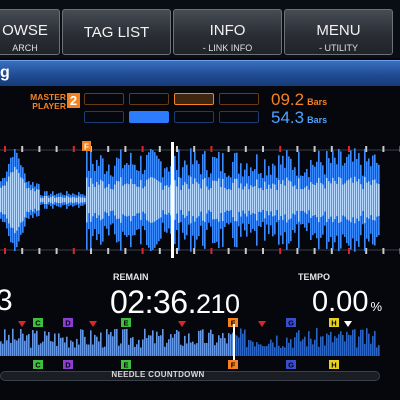 The height and width of the screenshot is (400, 400). Describe the element at coordinates (340, 302) in the screenshot. I see `tempo-value: 0.00` at that location.